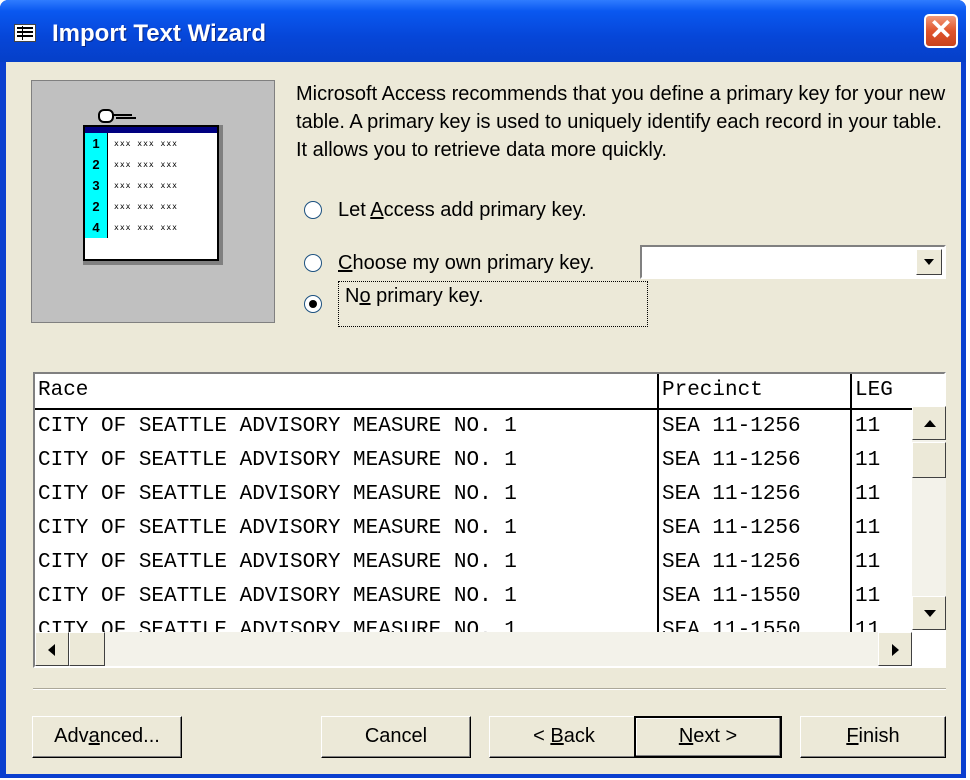 The width and height of the screenshot is (970, 780). Describe the element at coordinates (493, 304) in the screenshot. I see `radio-label: No primary key.` at that location.